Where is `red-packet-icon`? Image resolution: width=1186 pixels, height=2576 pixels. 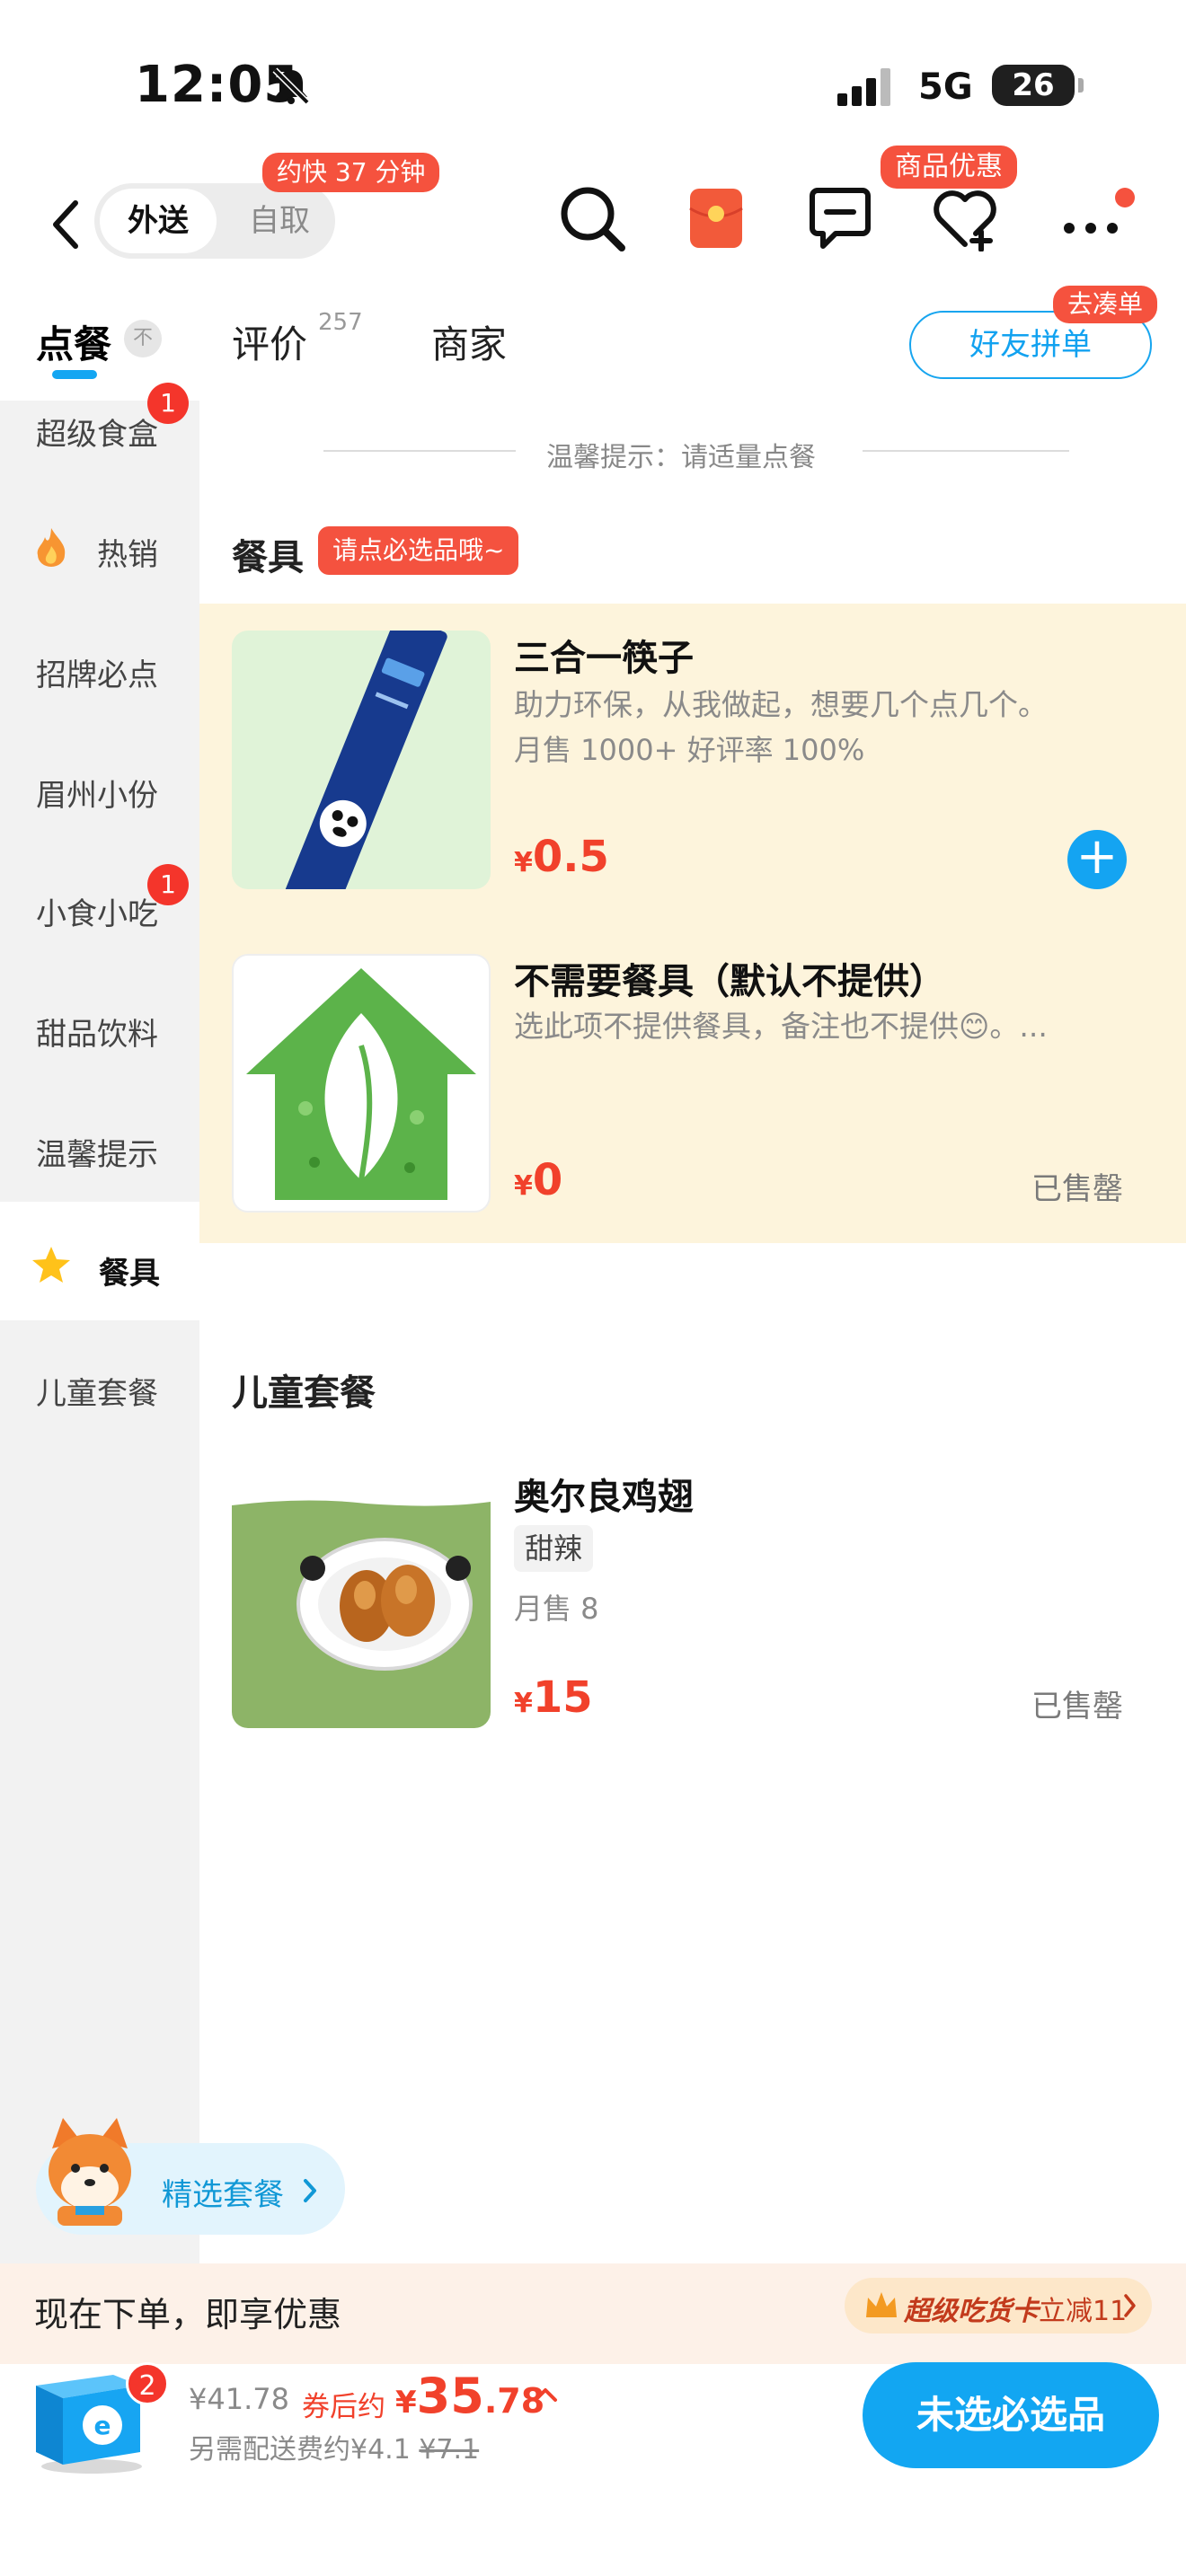
red-packet-icon is located at coordinates (716, 218).